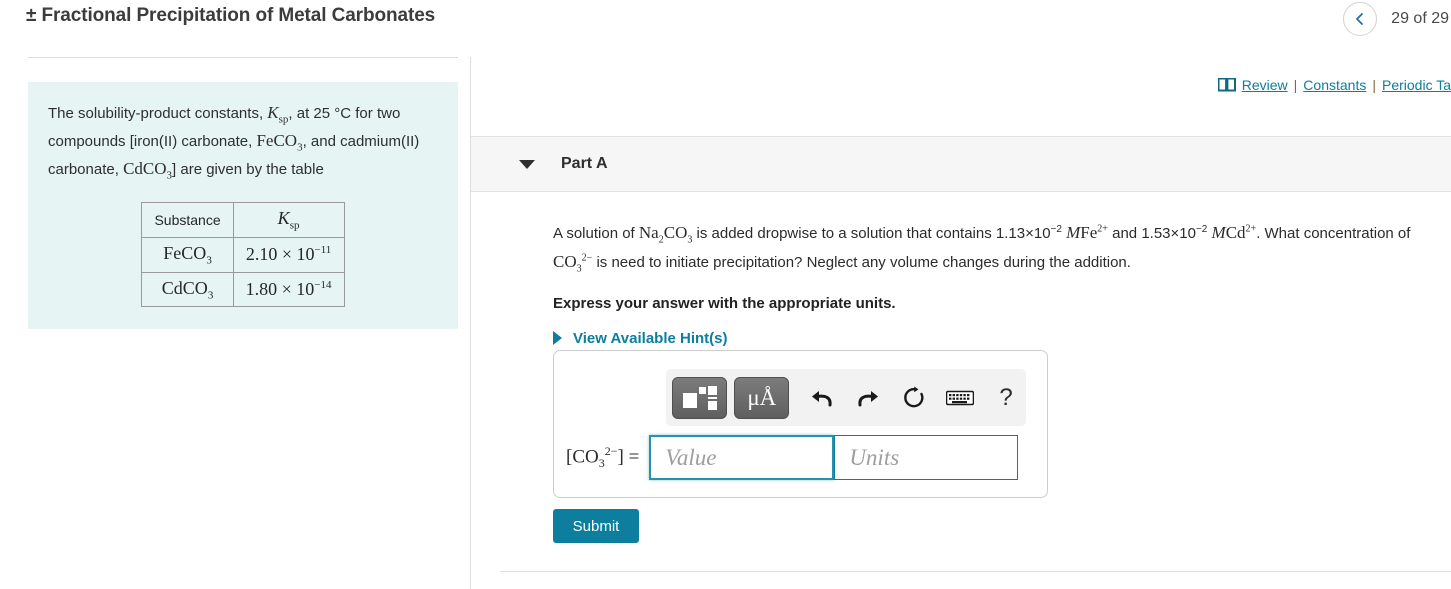  What do you see at coordinates (1333, 233) in the screenshot?
I see `question-part-3: . What concentration of` at bounding box center [1333, 233].